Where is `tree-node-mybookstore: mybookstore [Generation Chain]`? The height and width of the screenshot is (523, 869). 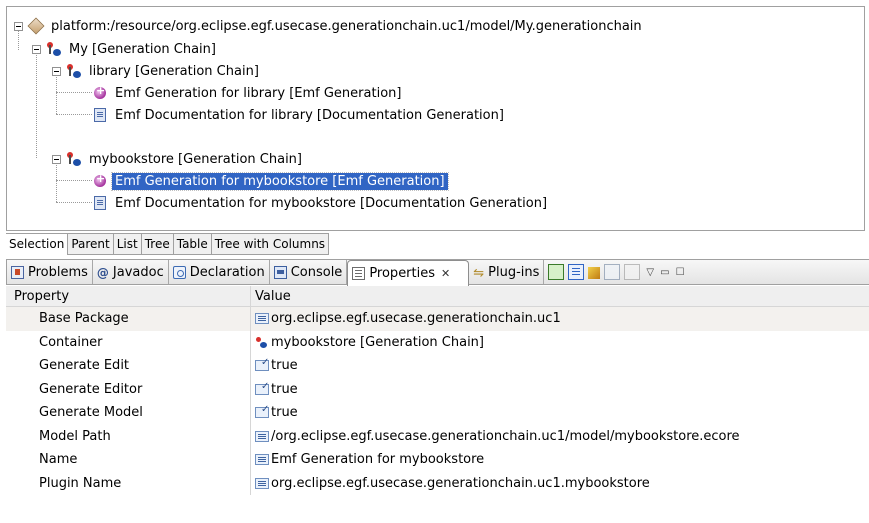 tree-node-mybookstore: mybookstore [Generation Chain] is located at coordinates (178, 159).